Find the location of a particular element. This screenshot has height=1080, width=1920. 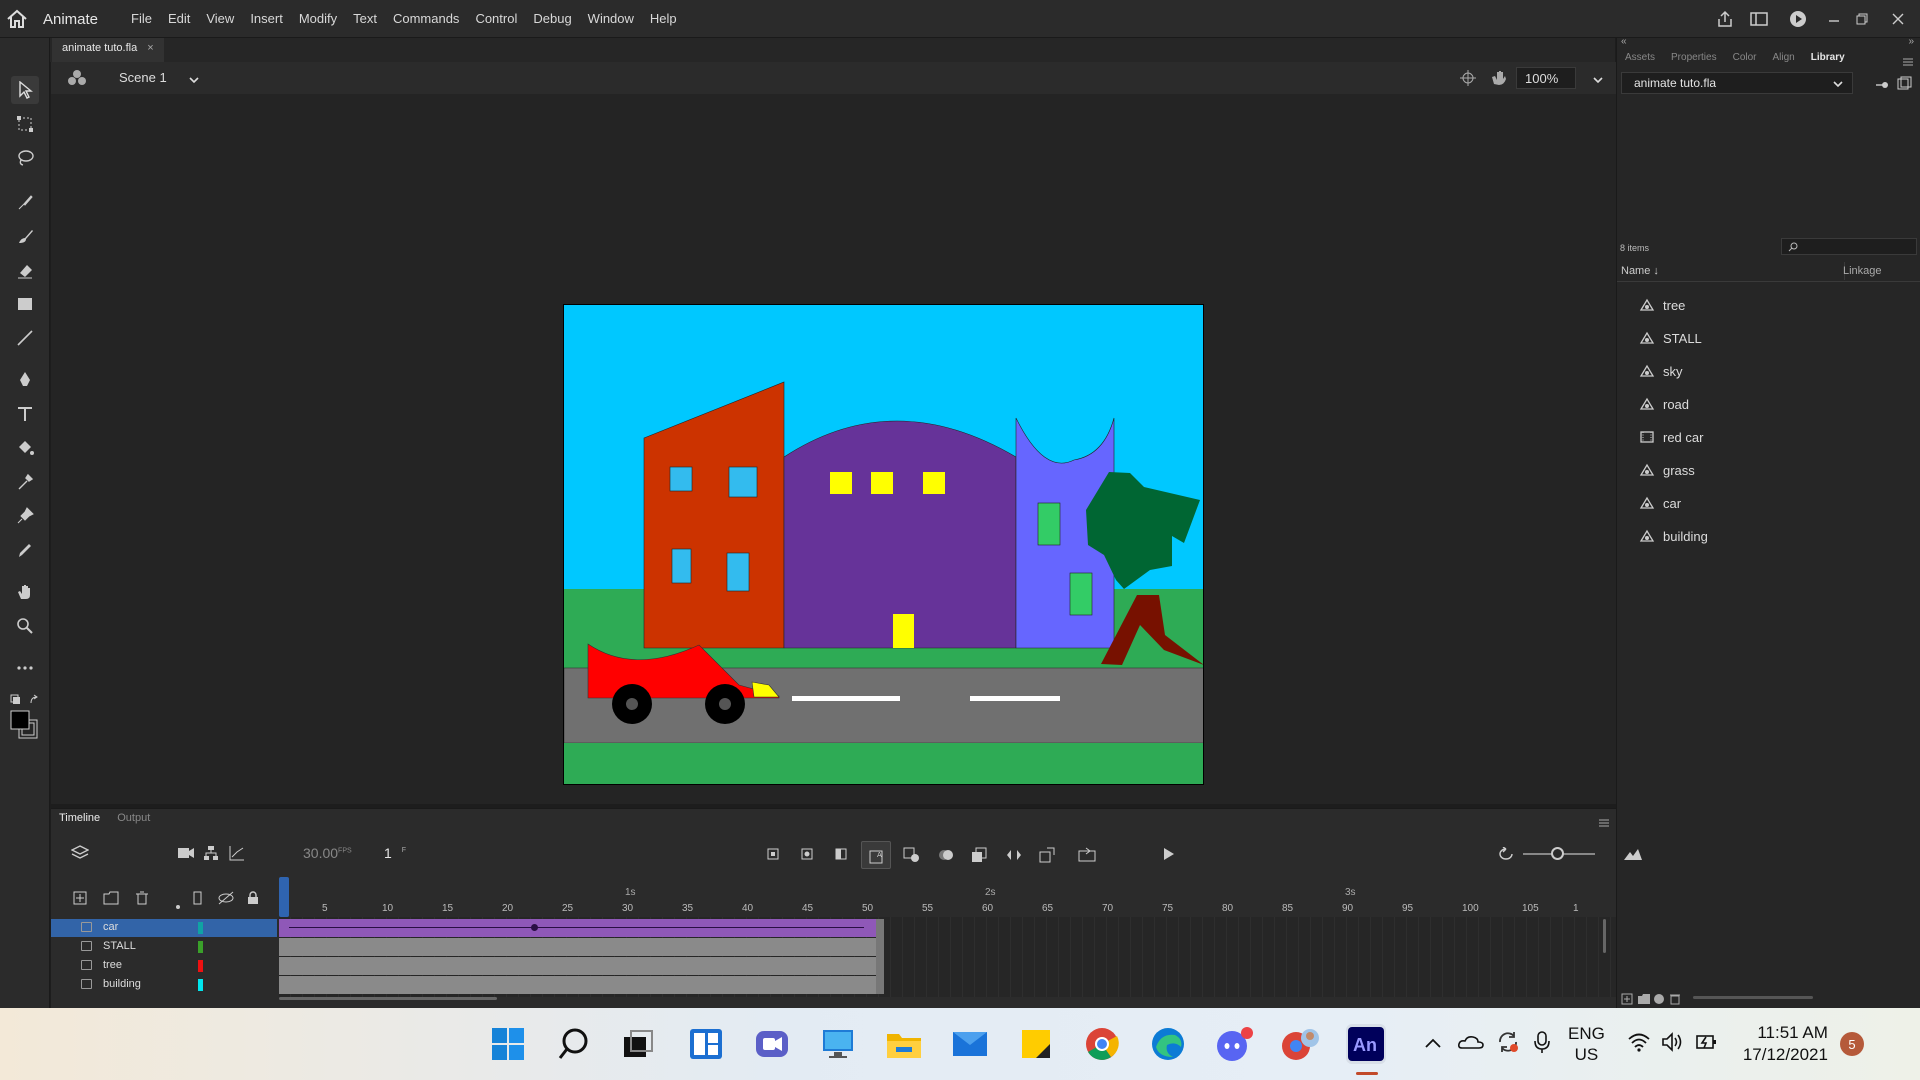

current-frame: 1F is located at coordinates (395, 853).